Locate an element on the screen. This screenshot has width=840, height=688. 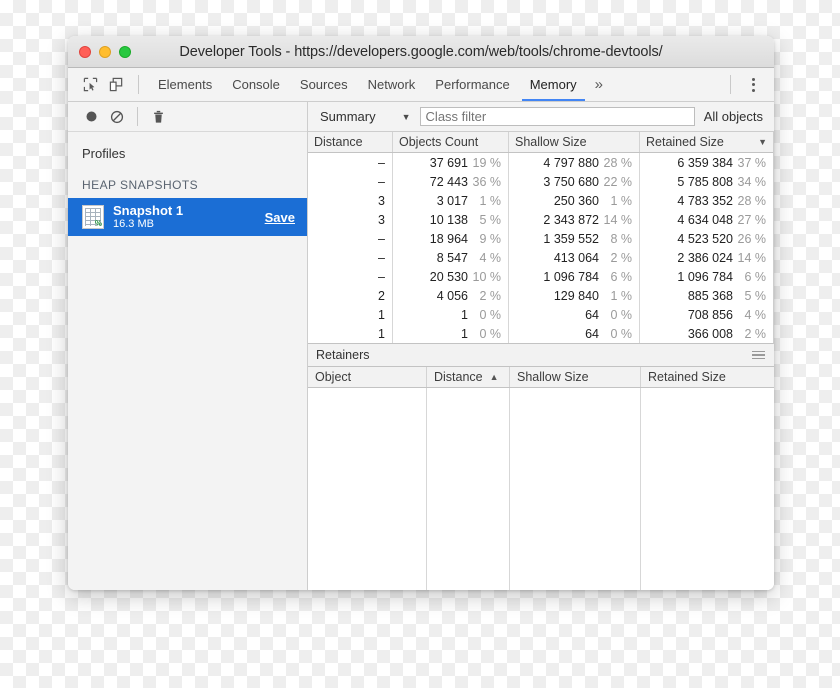
cell-percent: 1 % is located at coordinates (490, 200).